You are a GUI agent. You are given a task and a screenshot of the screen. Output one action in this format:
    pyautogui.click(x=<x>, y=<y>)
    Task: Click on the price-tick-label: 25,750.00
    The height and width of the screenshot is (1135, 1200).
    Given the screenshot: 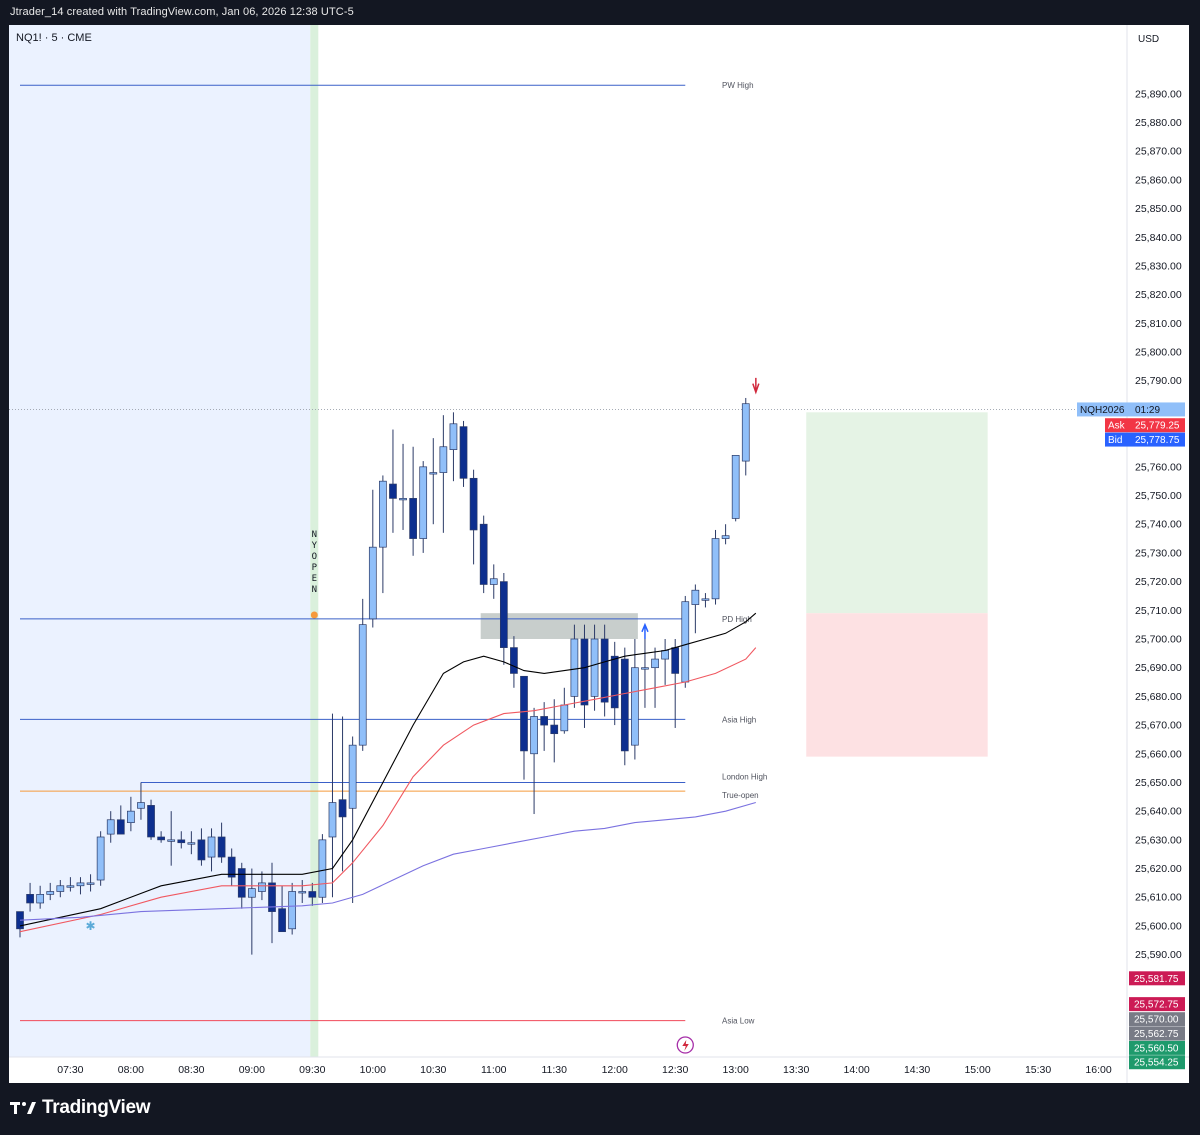 What is the action you would take?
    pyautogui.click(x=1158, y=496)
    